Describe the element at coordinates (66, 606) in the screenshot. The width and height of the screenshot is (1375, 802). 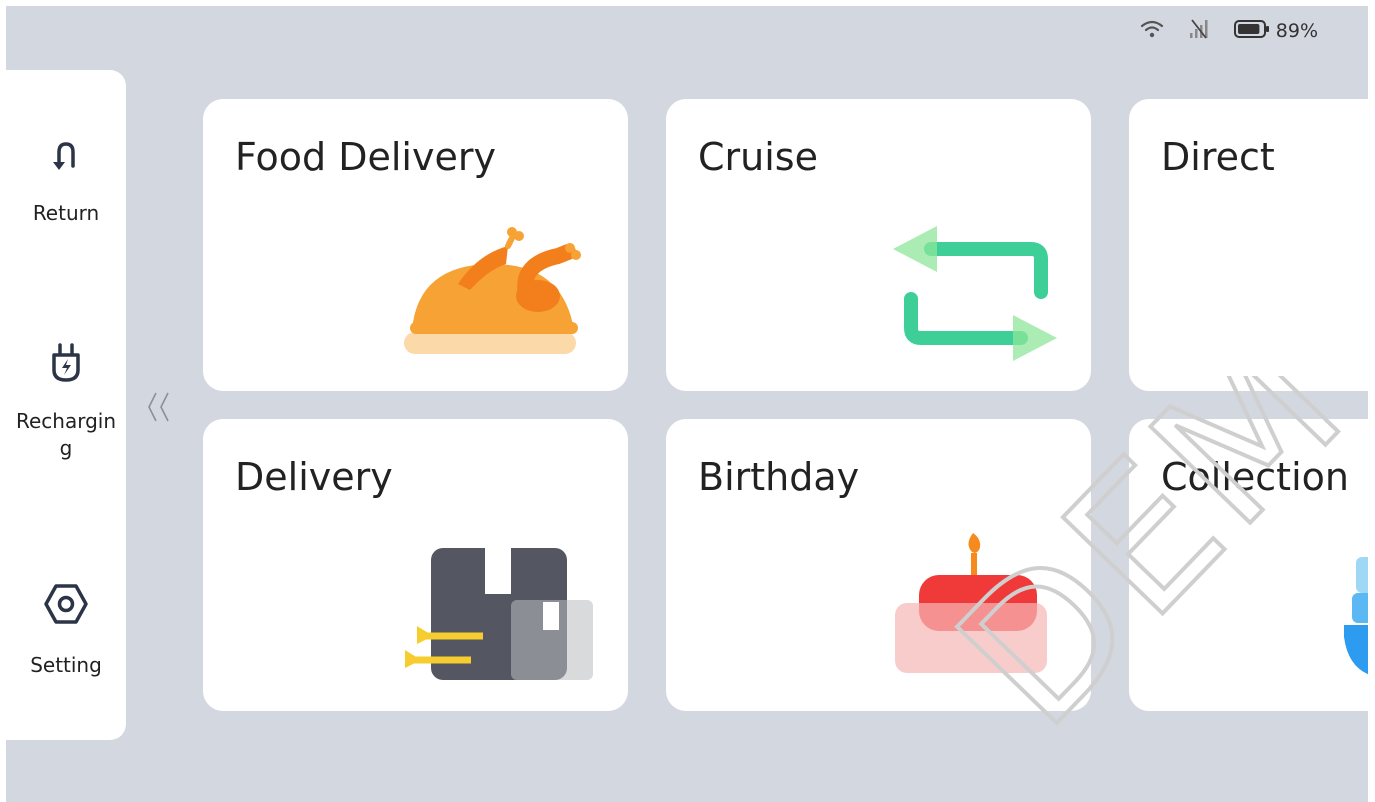
I see `settings-hex-icon` at that location.